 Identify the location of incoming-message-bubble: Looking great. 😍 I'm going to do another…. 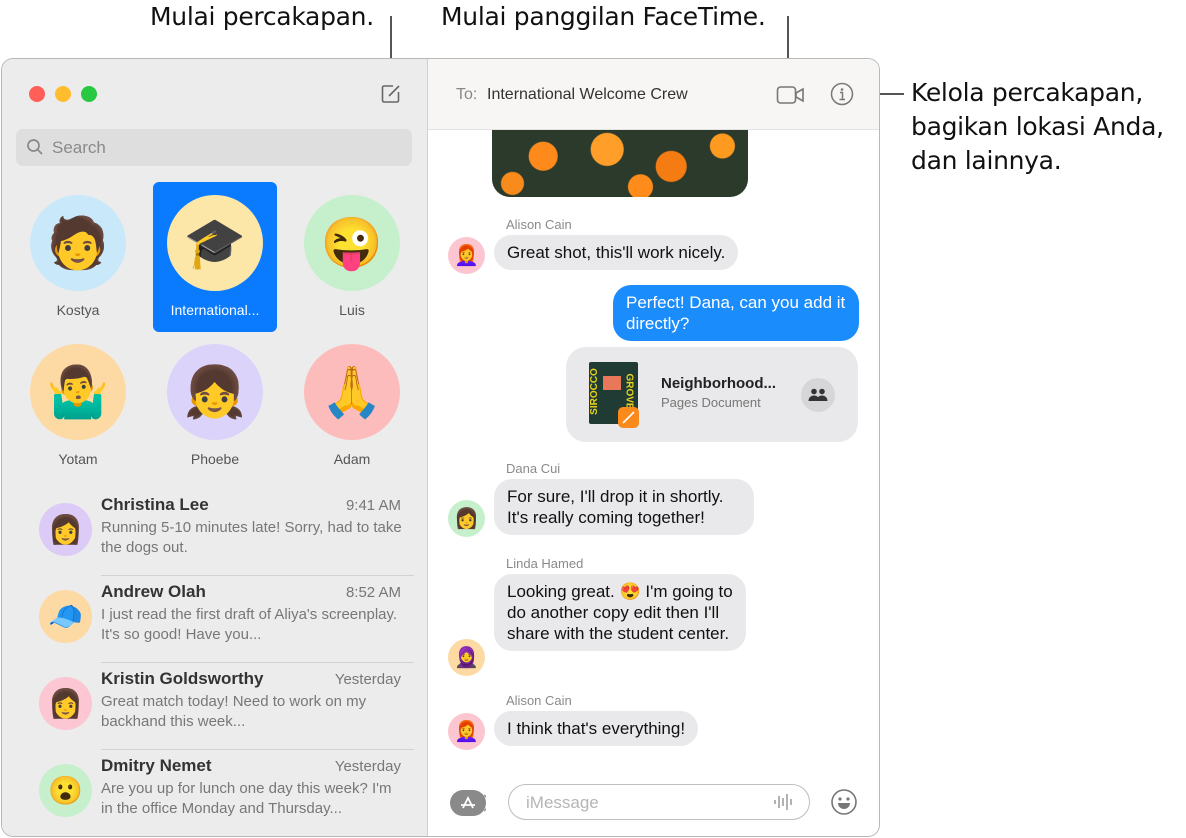
(620, 612).